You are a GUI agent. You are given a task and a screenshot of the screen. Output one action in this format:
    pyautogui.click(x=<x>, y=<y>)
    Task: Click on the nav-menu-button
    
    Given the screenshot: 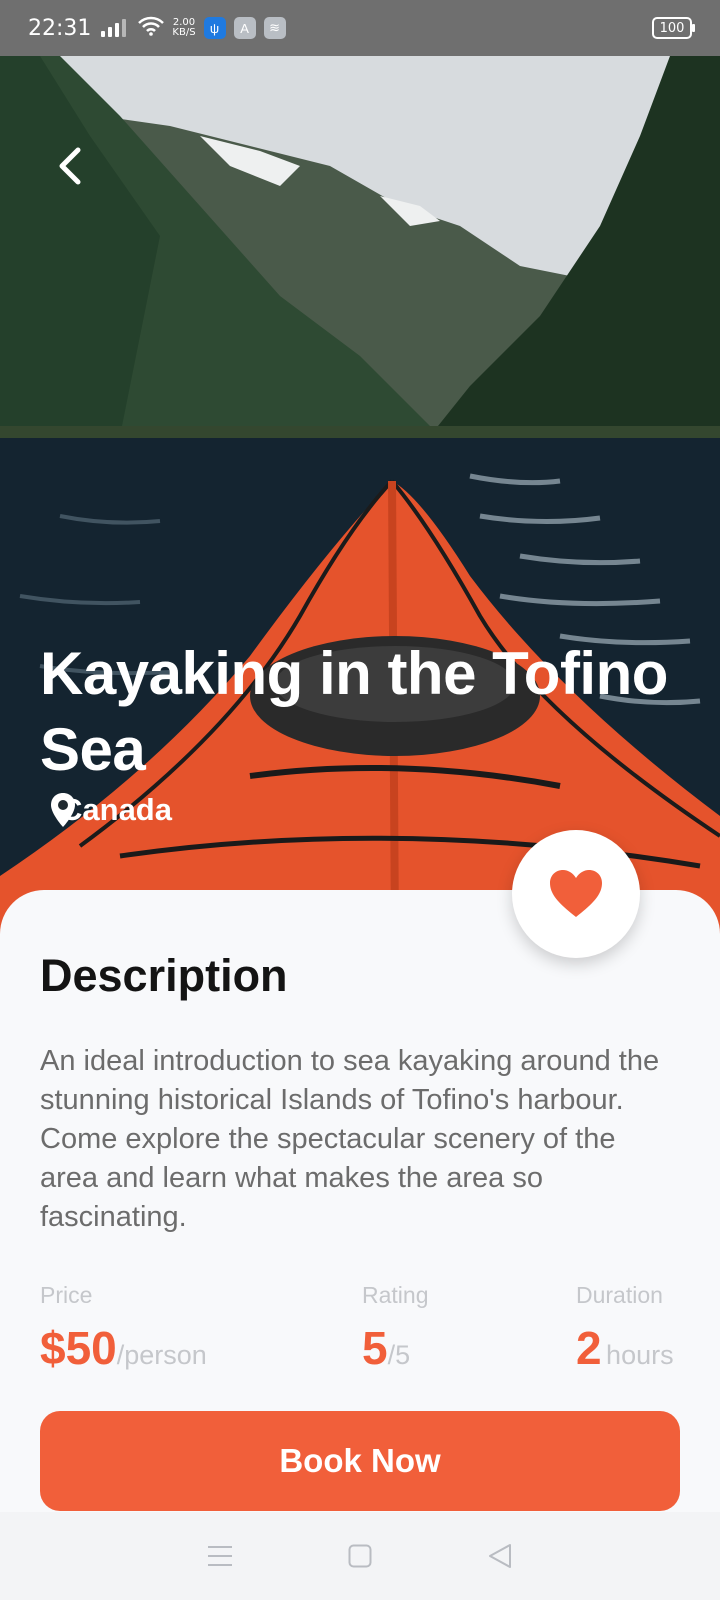 What is the action you would take?
    pyautogui.click(x=220, y=1556)
    